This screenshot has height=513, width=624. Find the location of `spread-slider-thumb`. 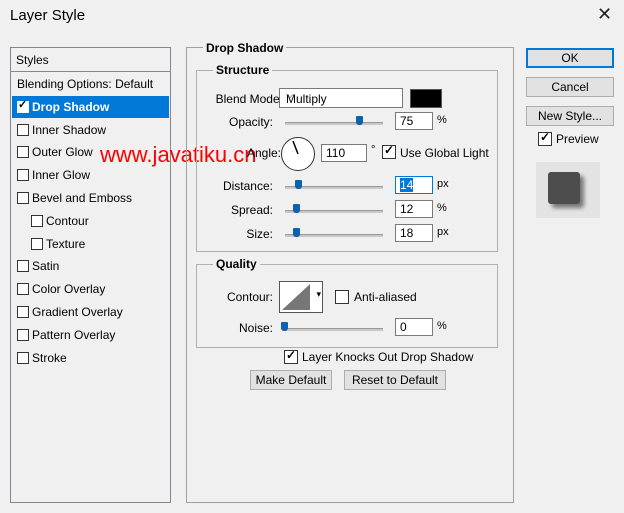

spread-slider-thumb is located at coordinates (296, 208).